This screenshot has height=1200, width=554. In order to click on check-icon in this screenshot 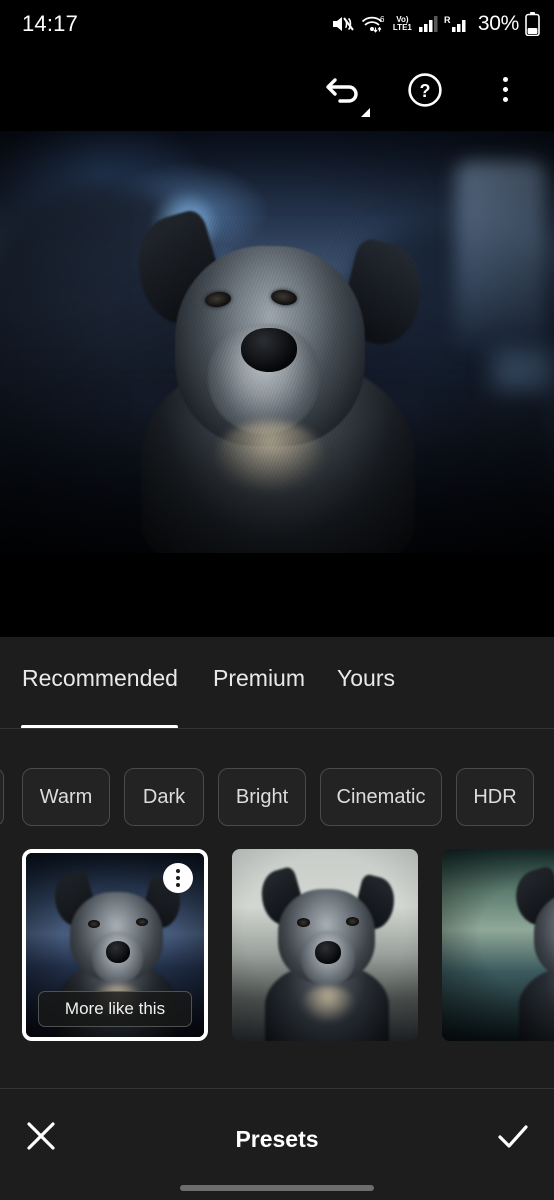, I will do `click(513, 1136)`.